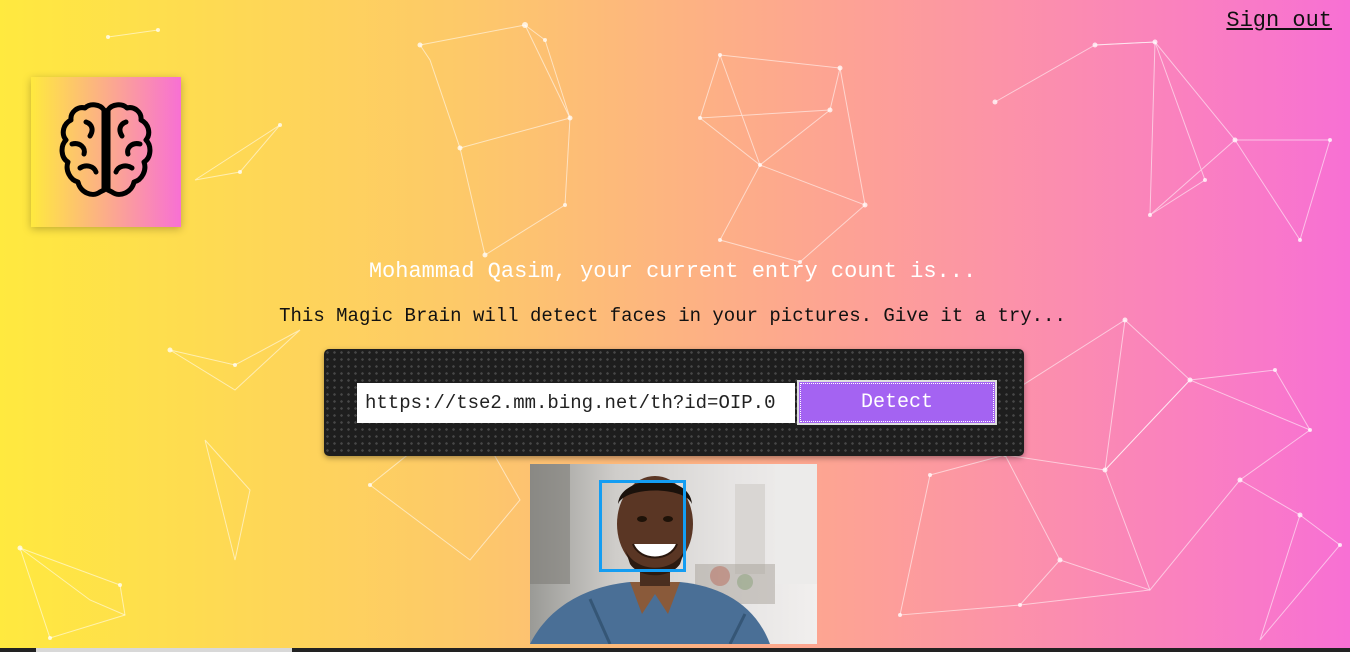 The image size is (1350, 652). I want to click on brain-icon, so click(106, 149).